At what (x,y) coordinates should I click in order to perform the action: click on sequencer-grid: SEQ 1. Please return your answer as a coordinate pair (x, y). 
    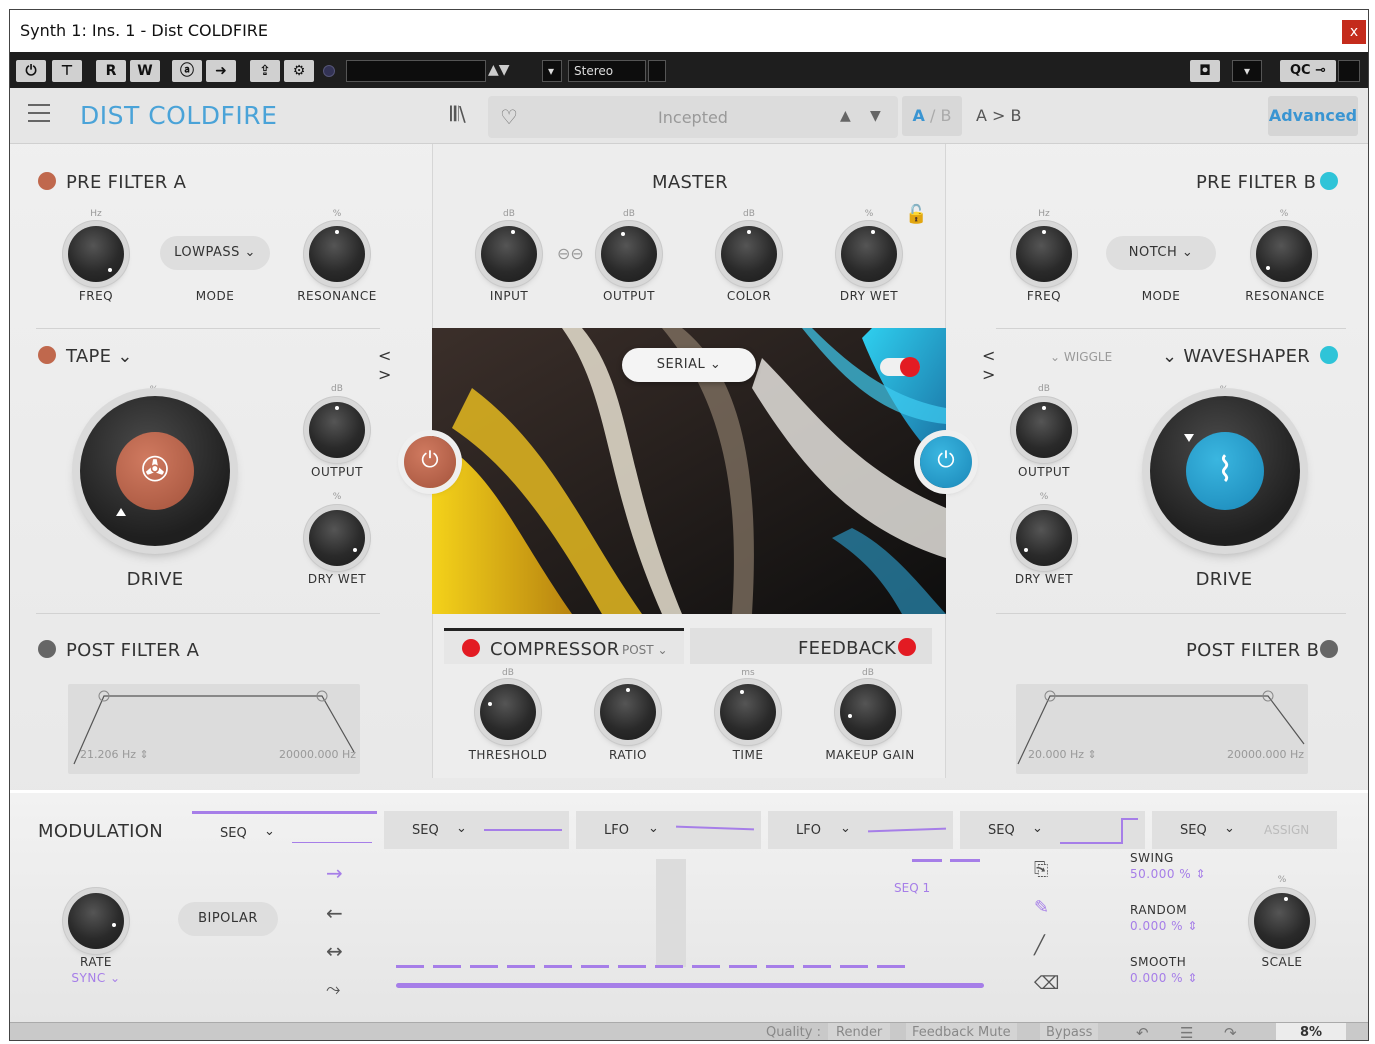
    Looking at the image, I should click on (691, 934).